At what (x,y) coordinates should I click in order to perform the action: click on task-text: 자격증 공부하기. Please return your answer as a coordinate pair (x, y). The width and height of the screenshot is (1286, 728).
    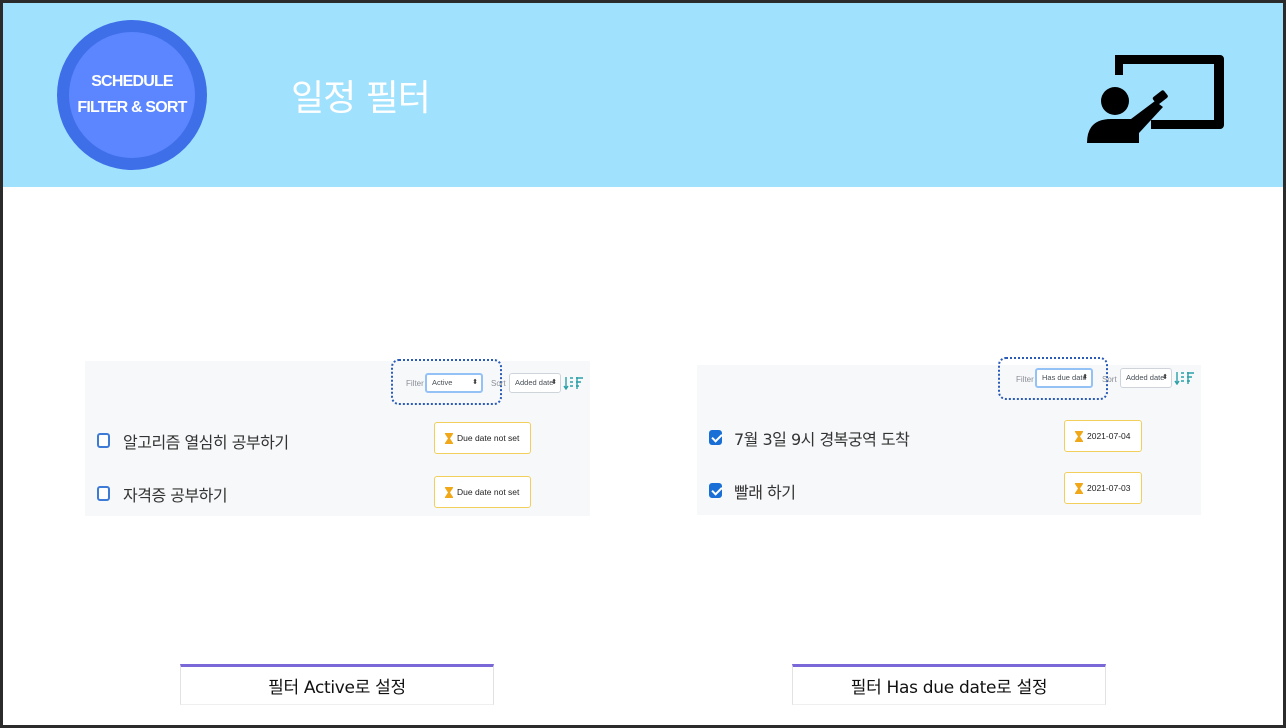
    Looking at the image, I should click on (175, 495).